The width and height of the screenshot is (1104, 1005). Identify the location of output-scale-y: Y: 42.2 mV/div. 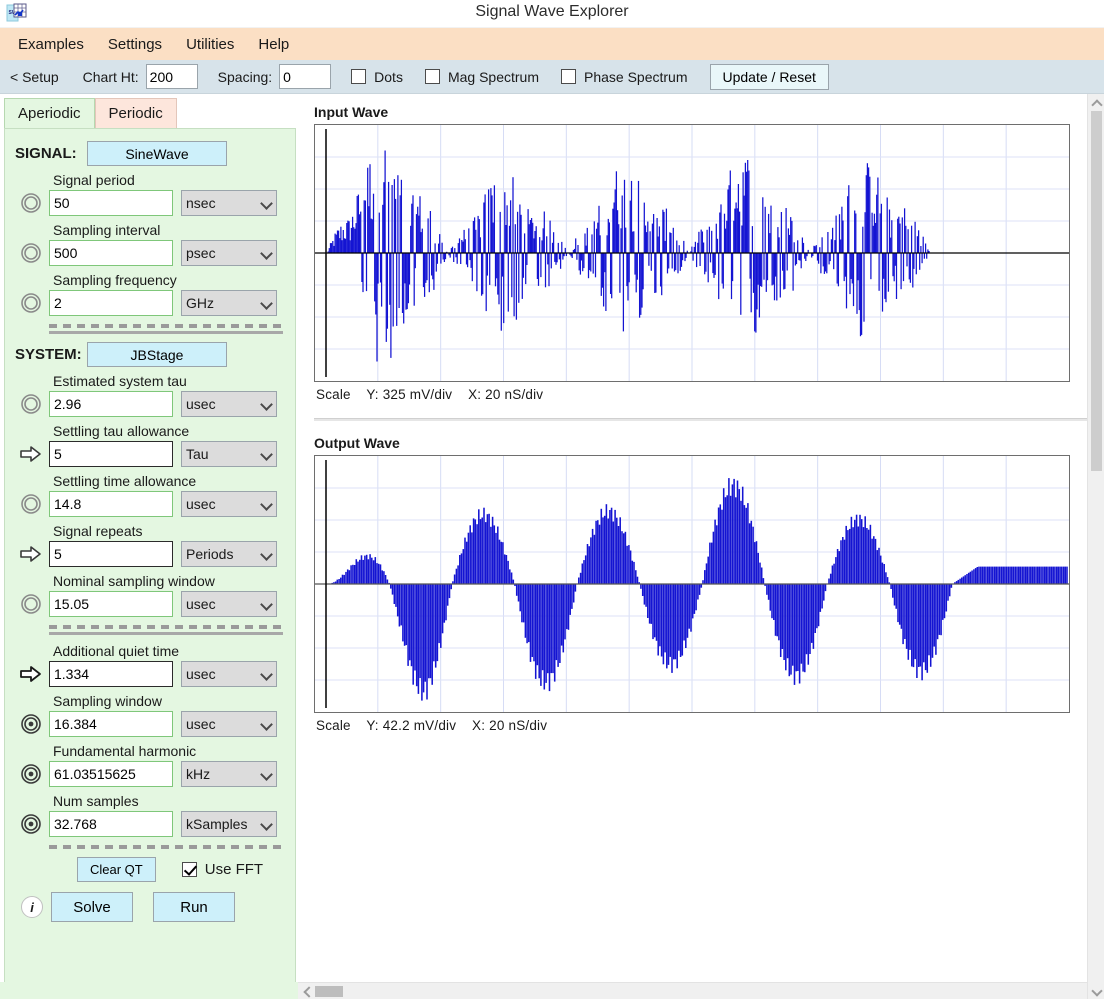
(411, 725).